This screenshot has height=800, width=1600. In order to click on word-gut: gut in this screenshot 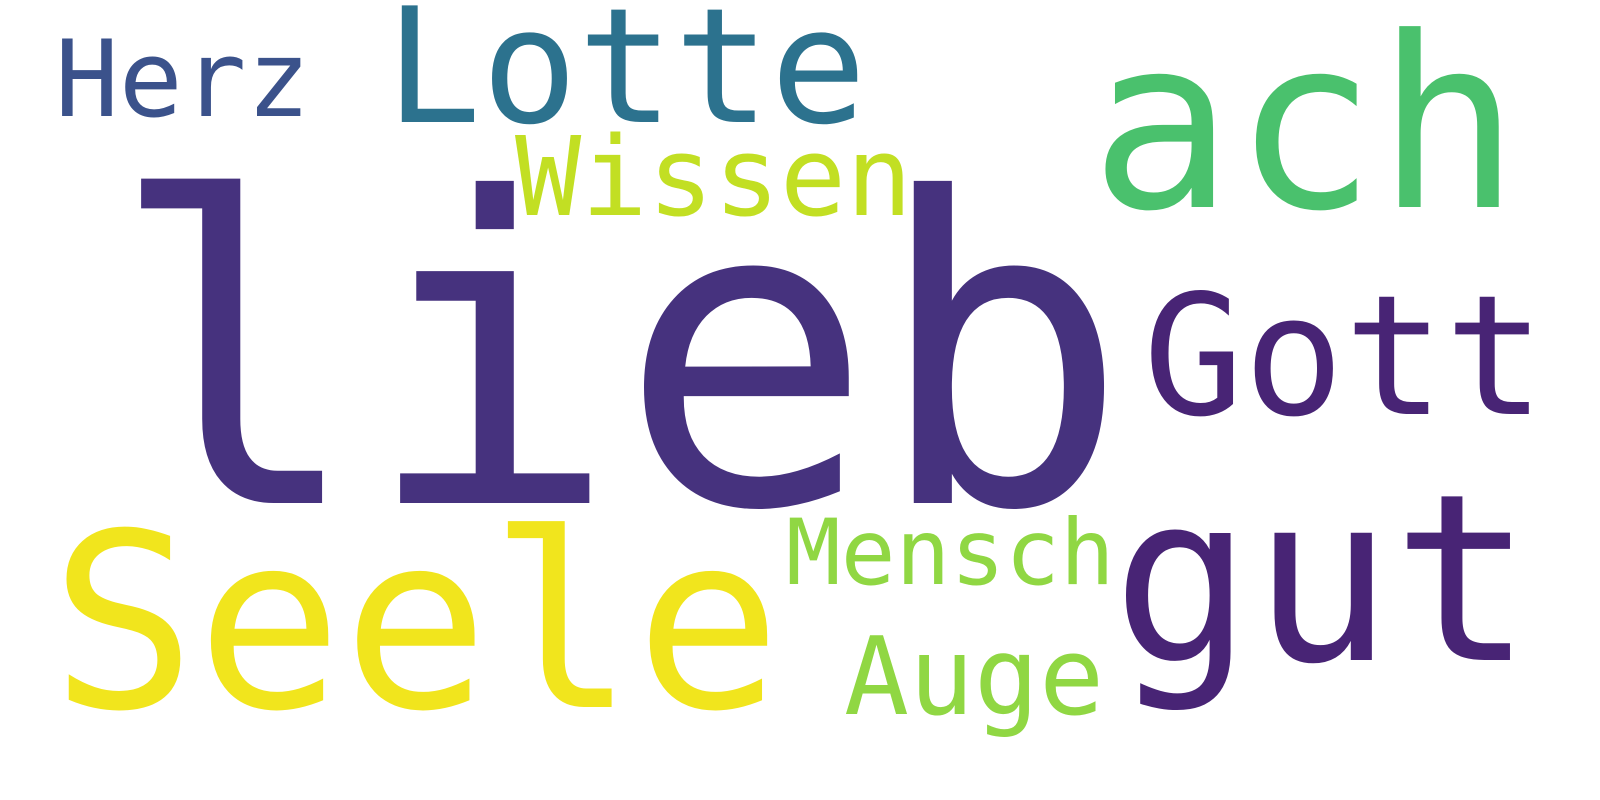, I will do `click(1322, 579)`.